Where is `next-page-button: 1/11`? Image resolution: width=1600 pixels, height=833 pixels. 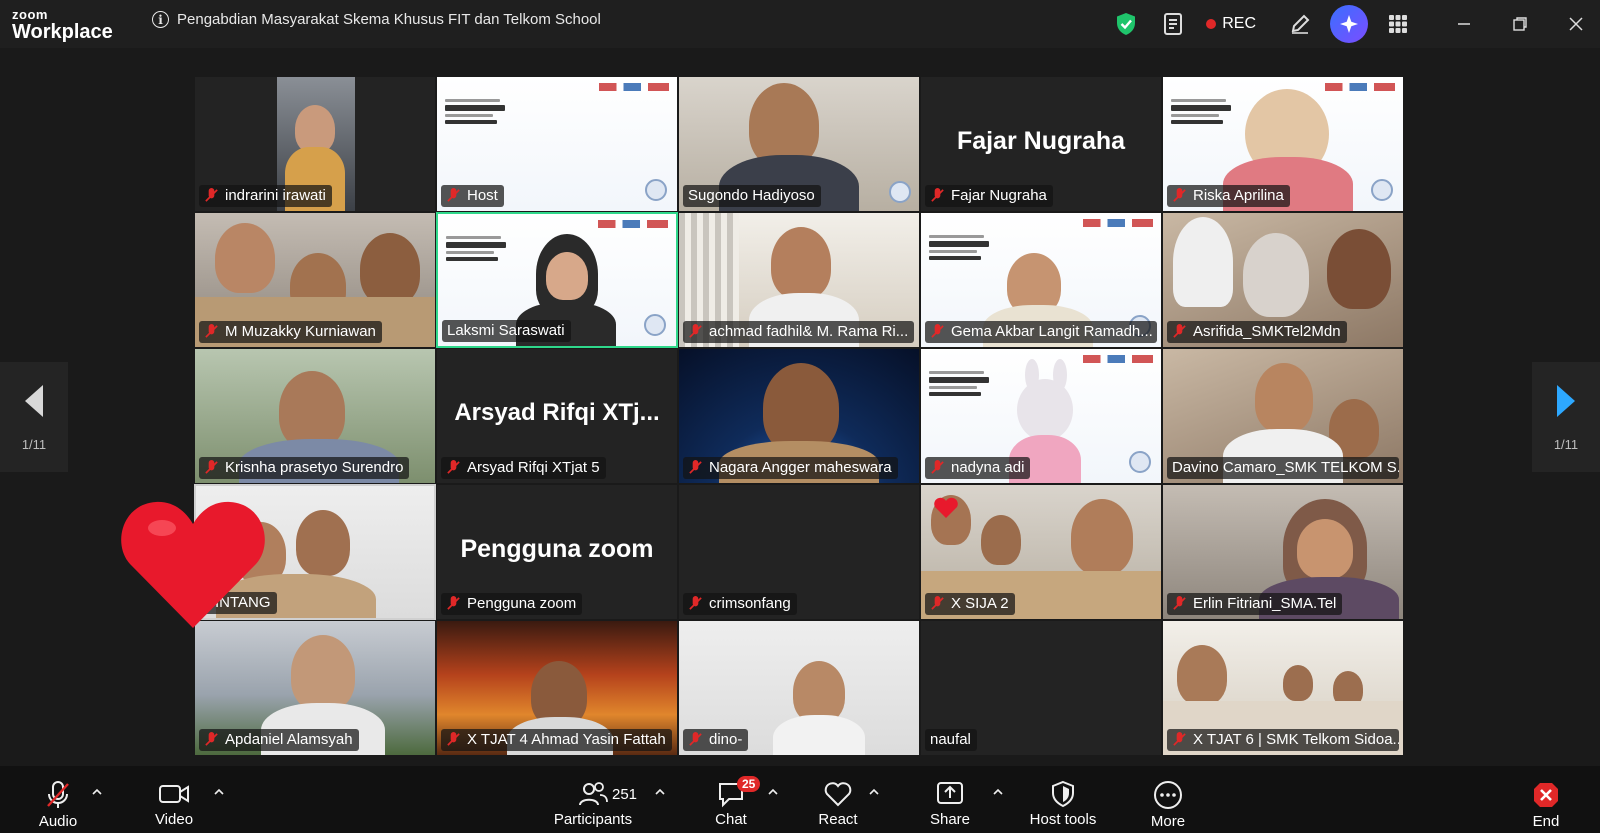
next-page-button: 1/11 is located at coordinates (1566, 417).